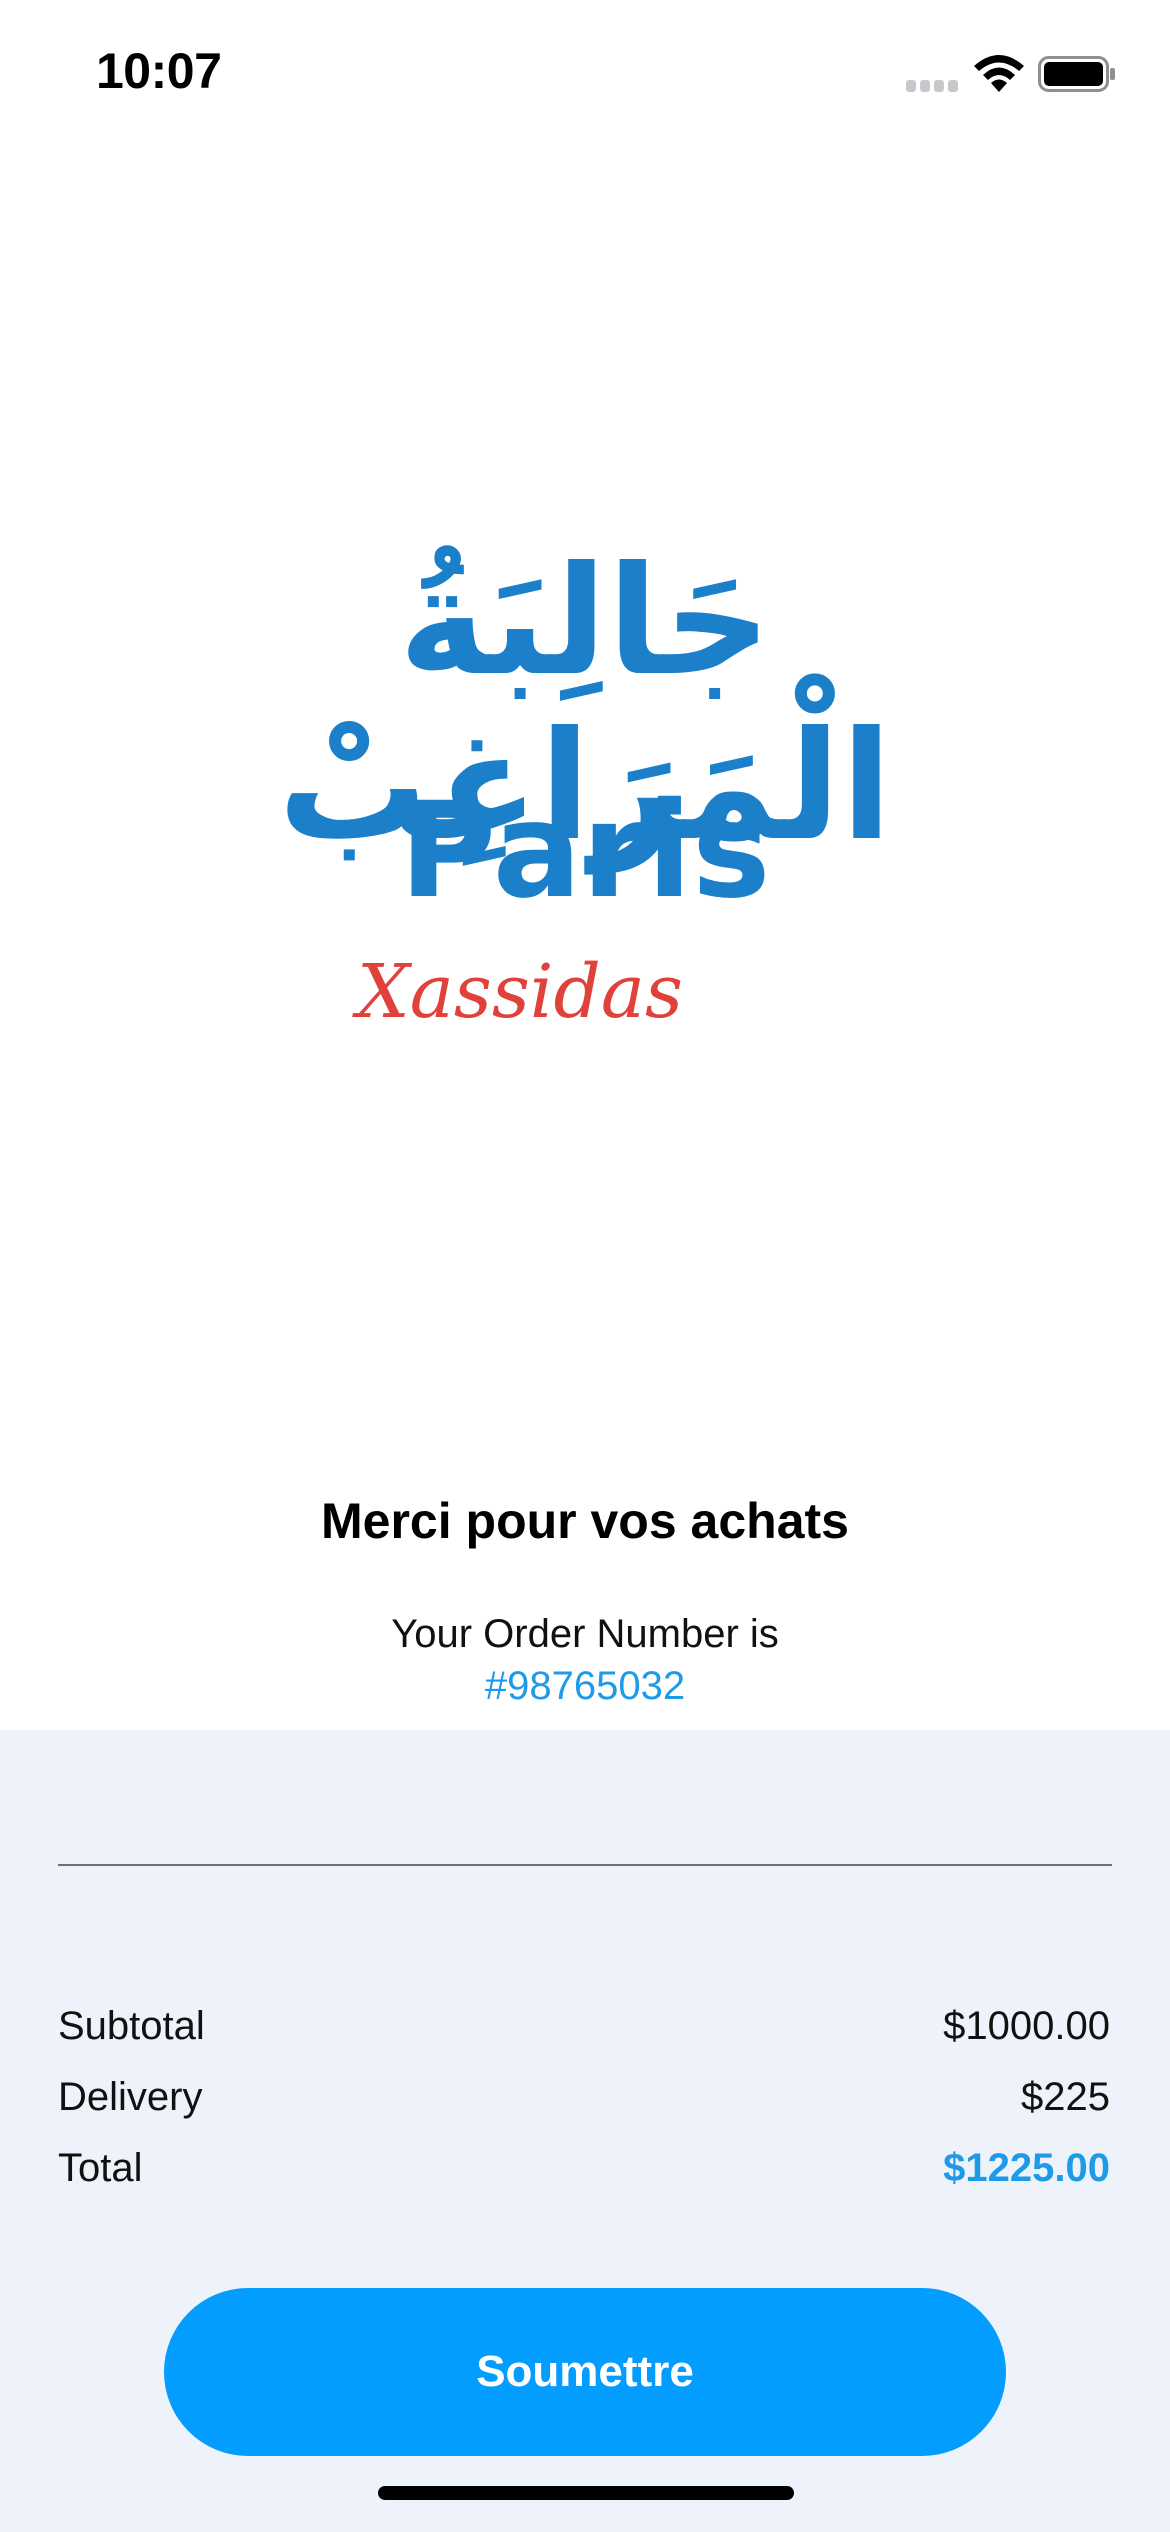  I want to click on wifi-icon, so click(999, 73).